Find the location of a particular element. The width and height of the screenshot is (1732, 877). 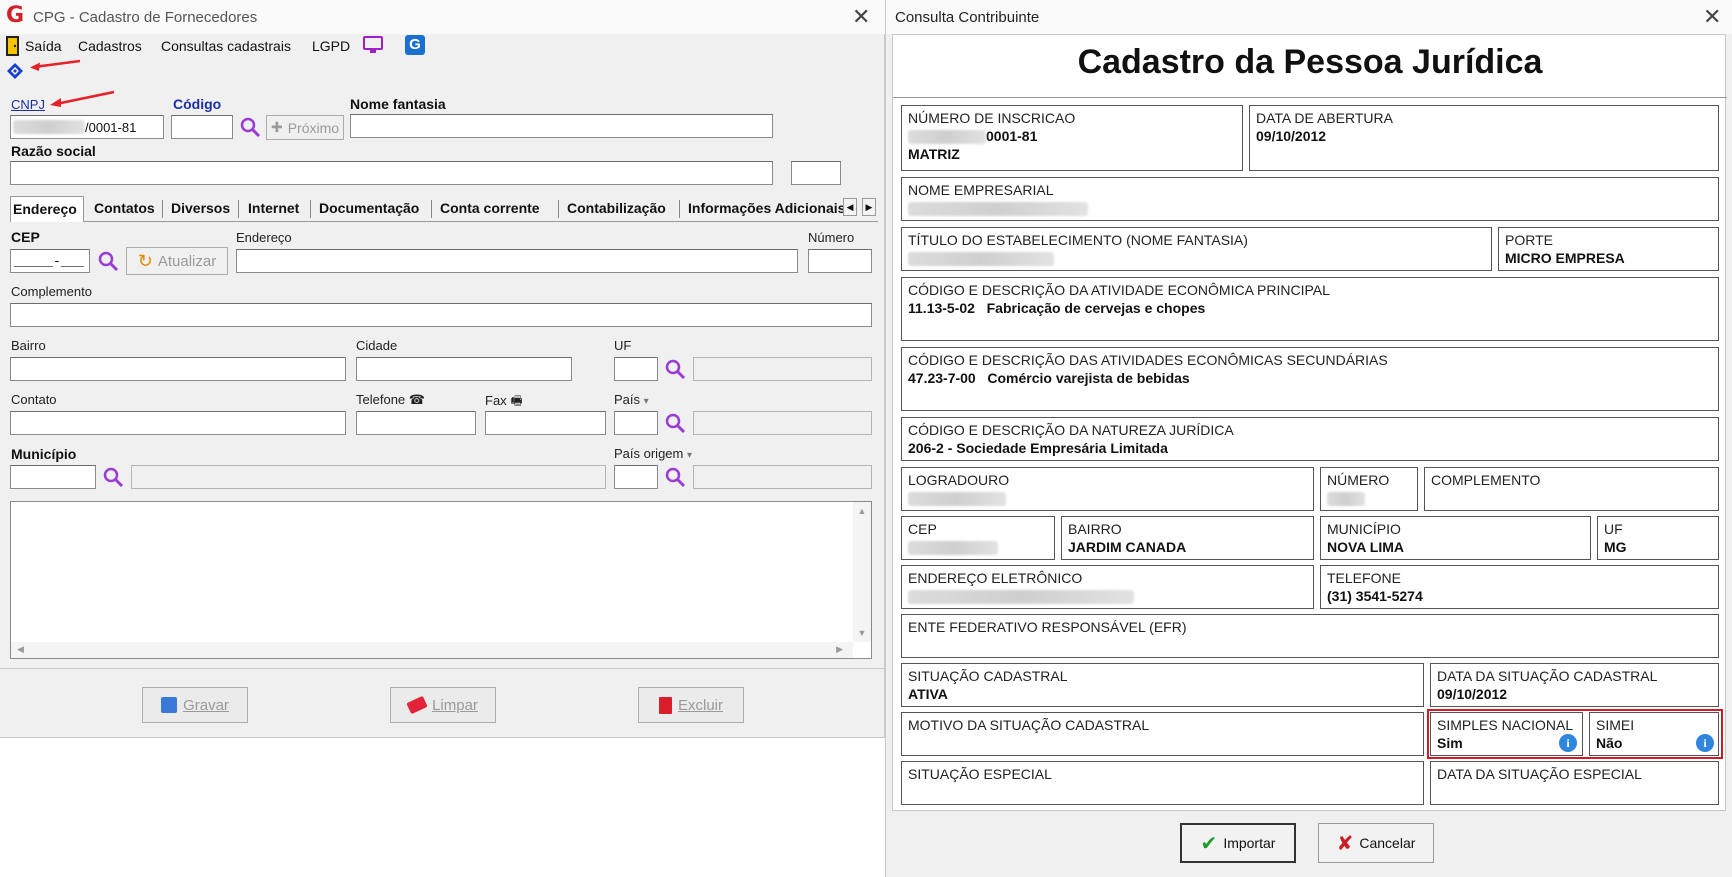

limpar-button: Limpar is located at coordinates (443, 705).